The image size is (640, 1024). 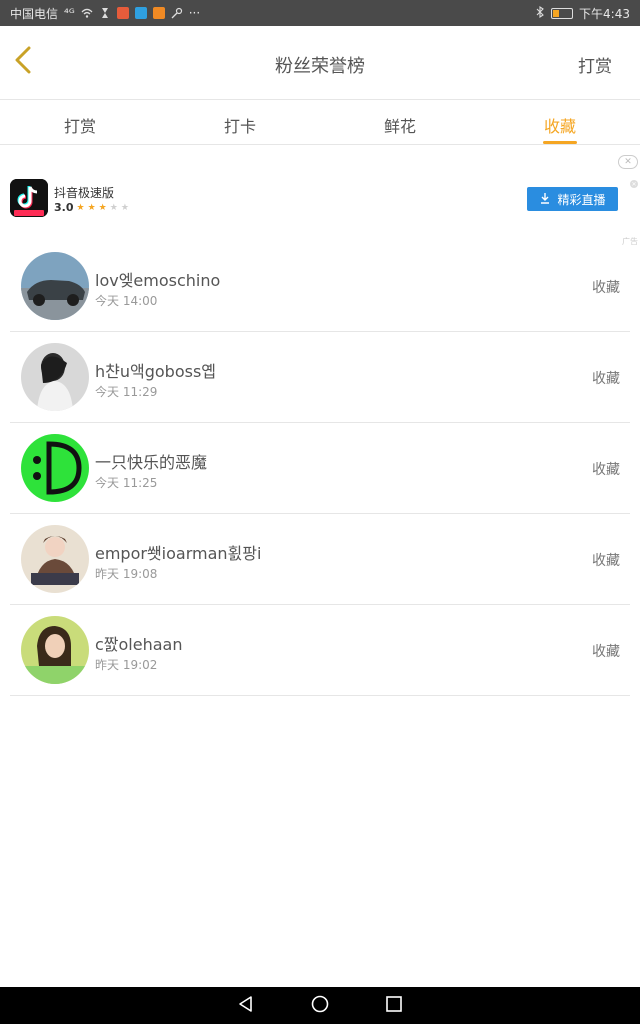 I want to click on page-title: 粉丝荣誉榜, so click(x=320, y=66).